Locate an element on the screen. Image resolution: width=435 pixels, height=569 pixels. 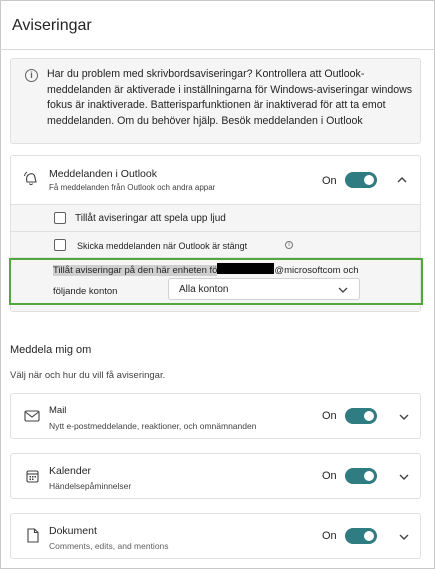
document-desc: Comments, edits, and mentions is located at coordinates (109, 546).